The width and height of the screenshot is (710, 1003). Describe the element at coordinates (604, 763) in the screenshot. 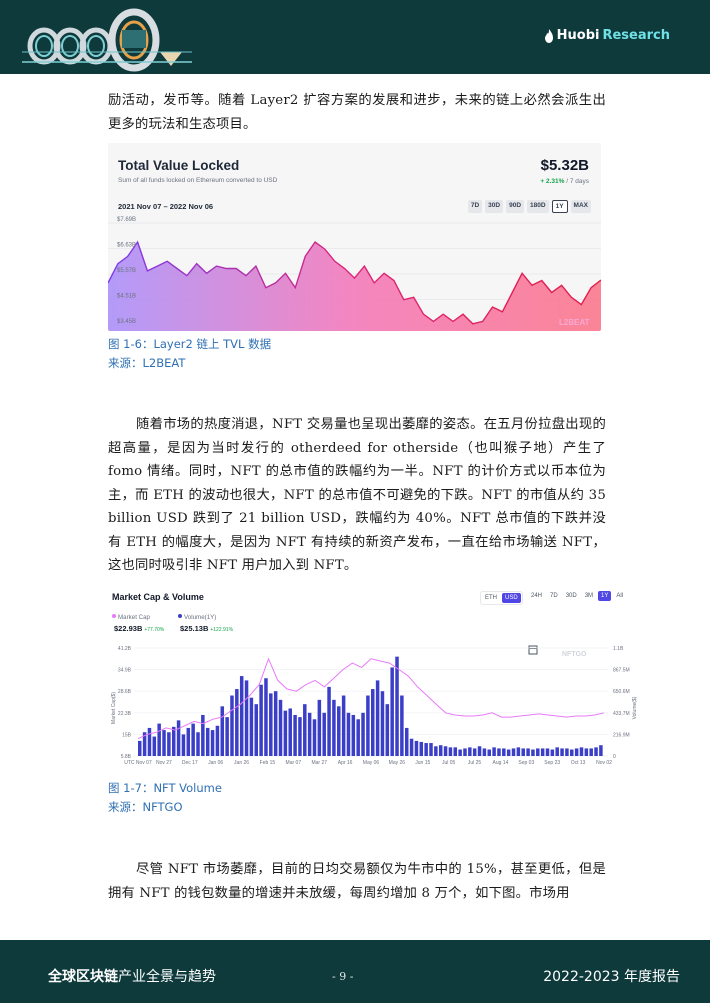

I see `nft-x-tick-label: Nov 02` at that location.